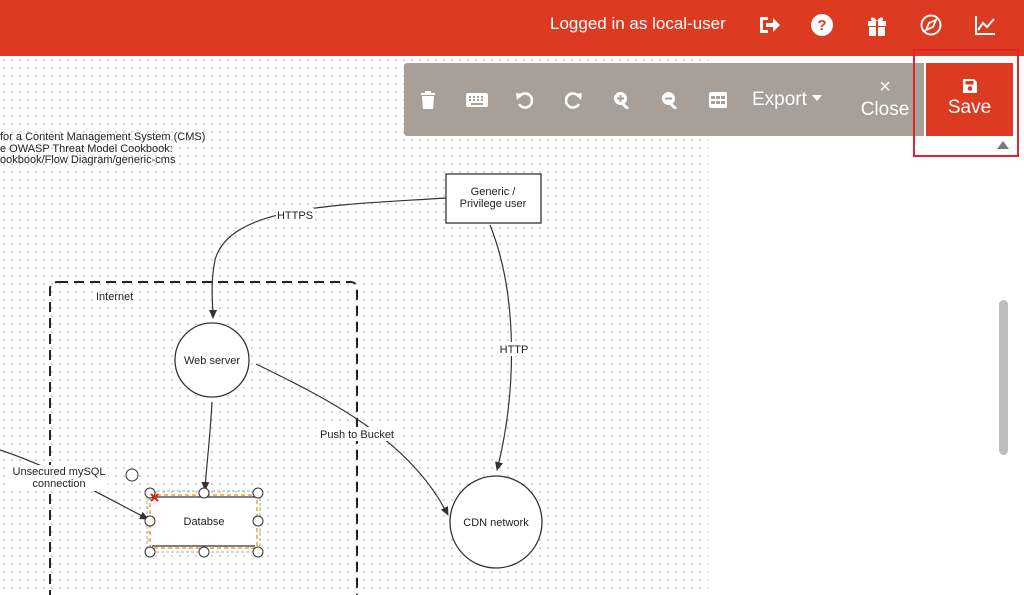 The height and width of the screenshot is (595, 1024). I want to click on help-icon: ?, so click(822, 25).